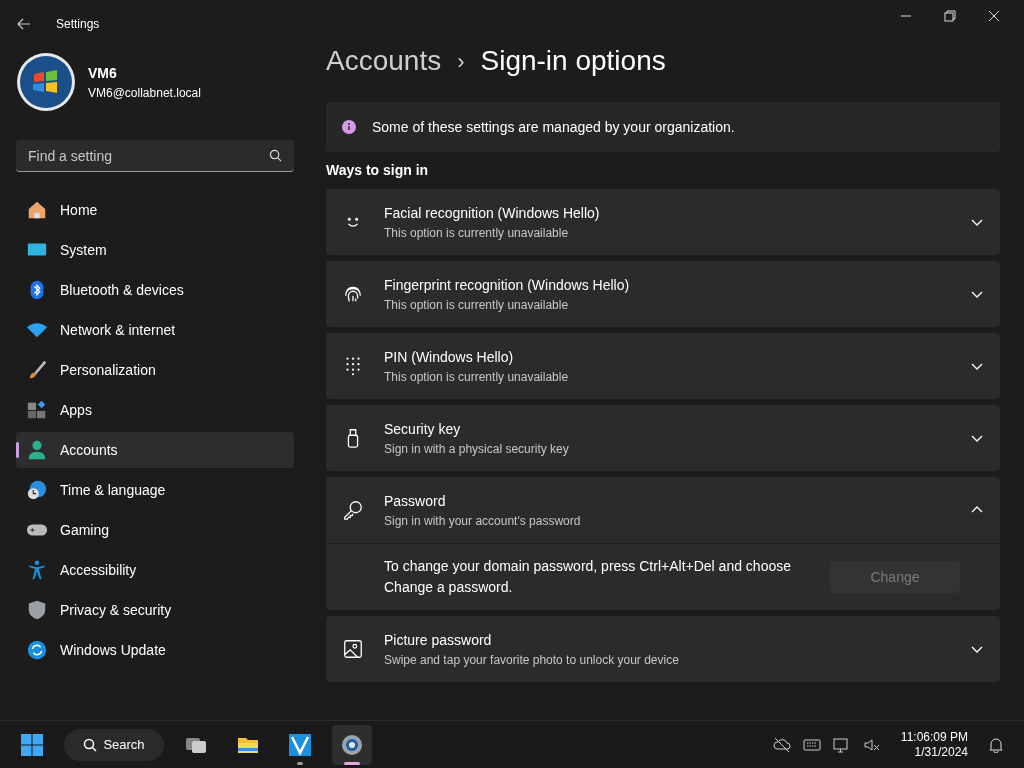 This screenshot has width=1024, height=768. I want to click on sidebar-item: Windows Update, so click(155, 650).